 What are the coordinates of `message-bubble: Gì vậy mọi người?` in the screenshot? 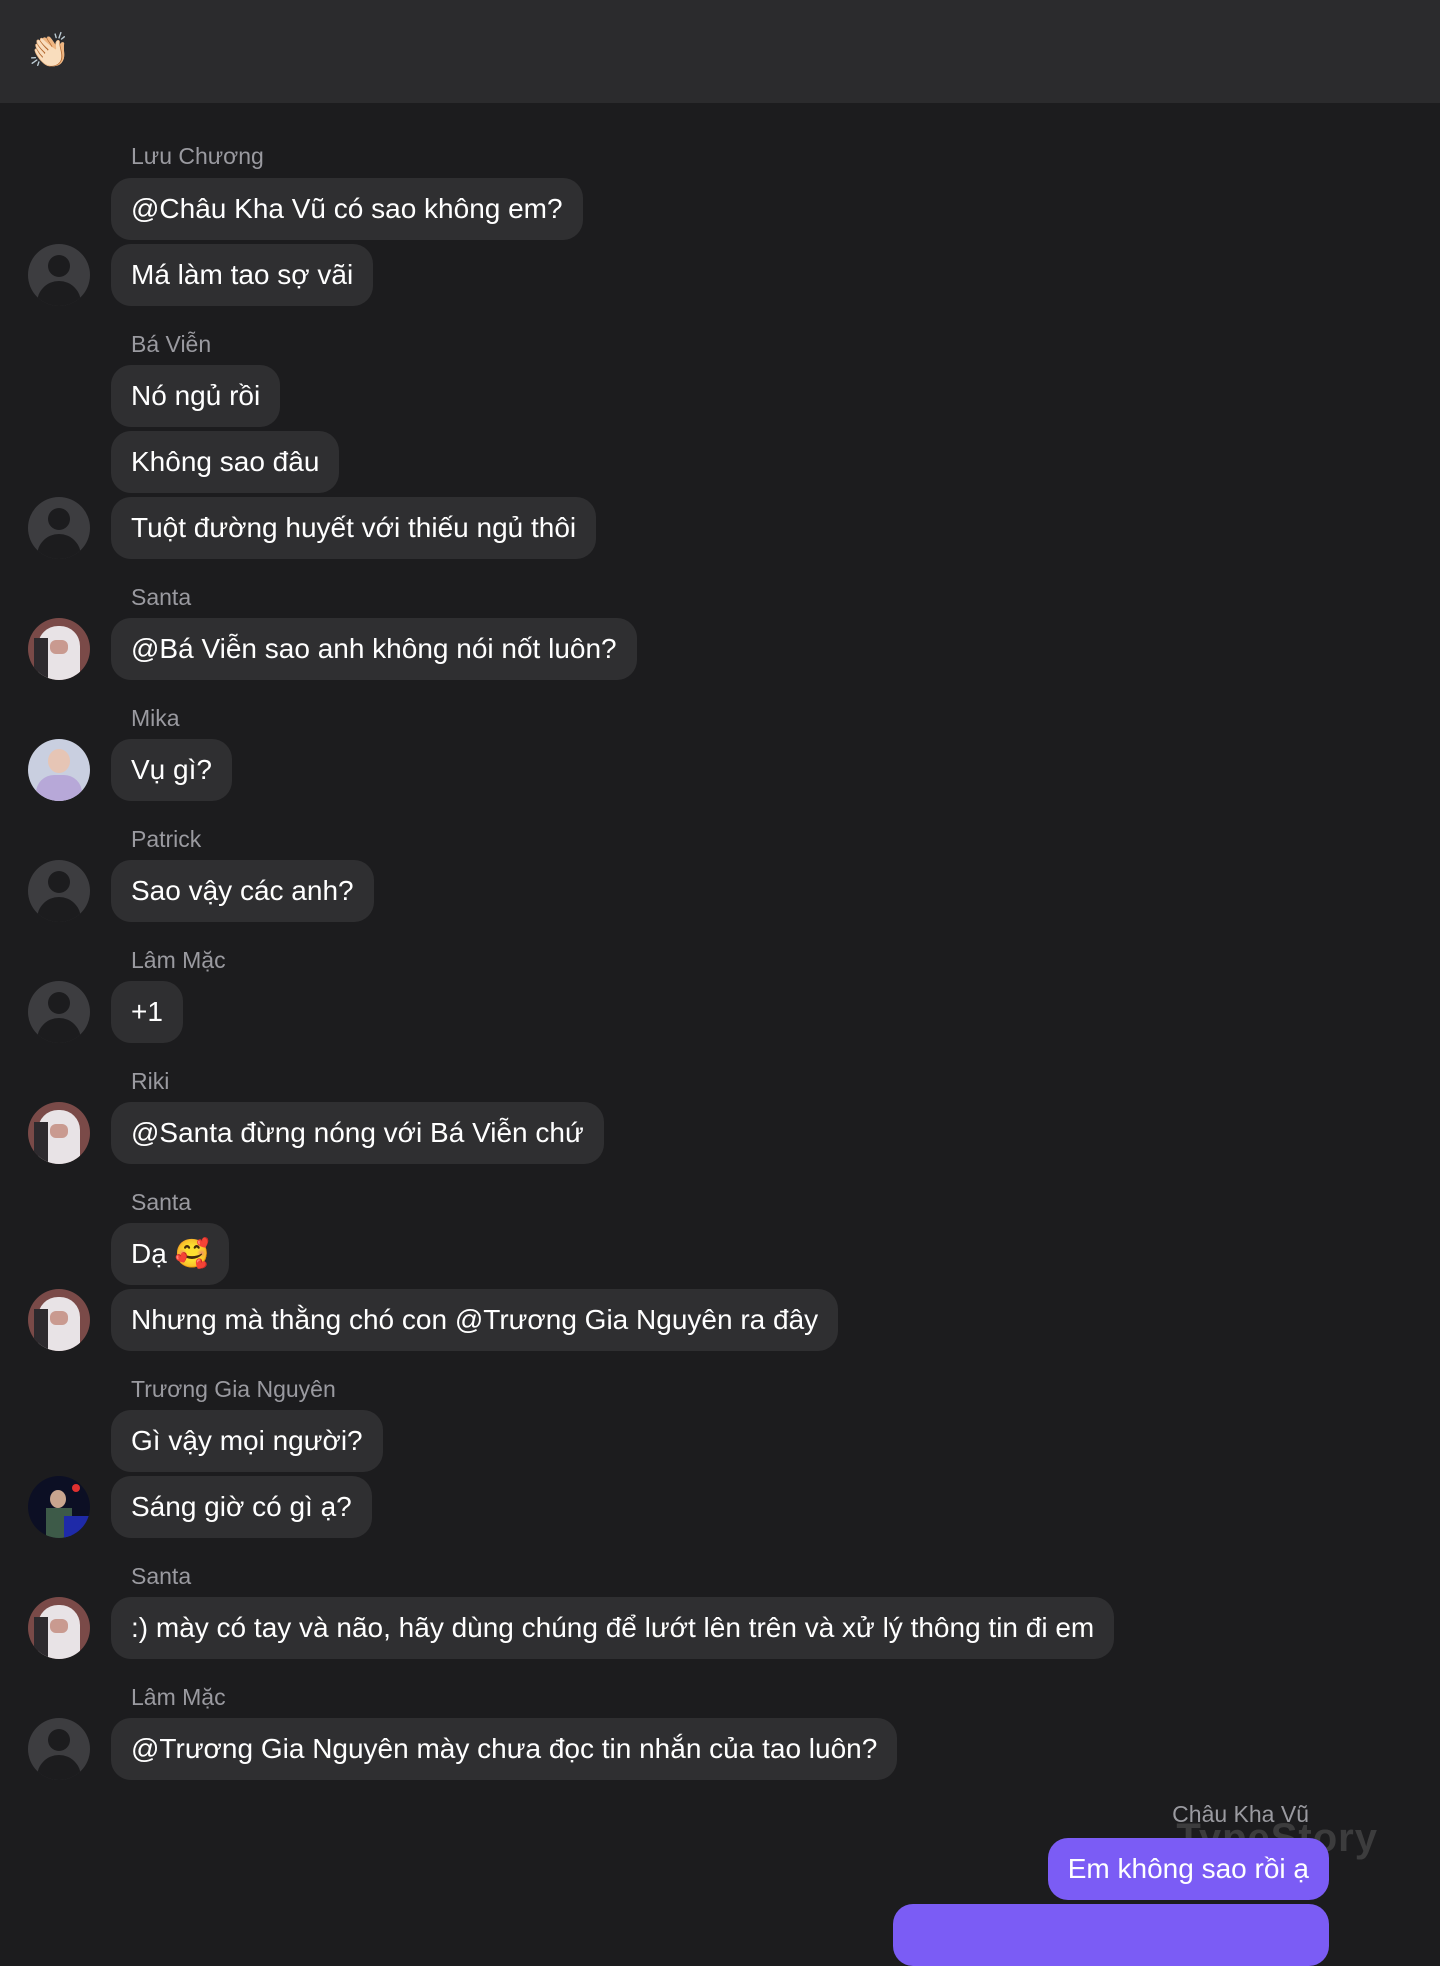 It's located at (247, 1441).